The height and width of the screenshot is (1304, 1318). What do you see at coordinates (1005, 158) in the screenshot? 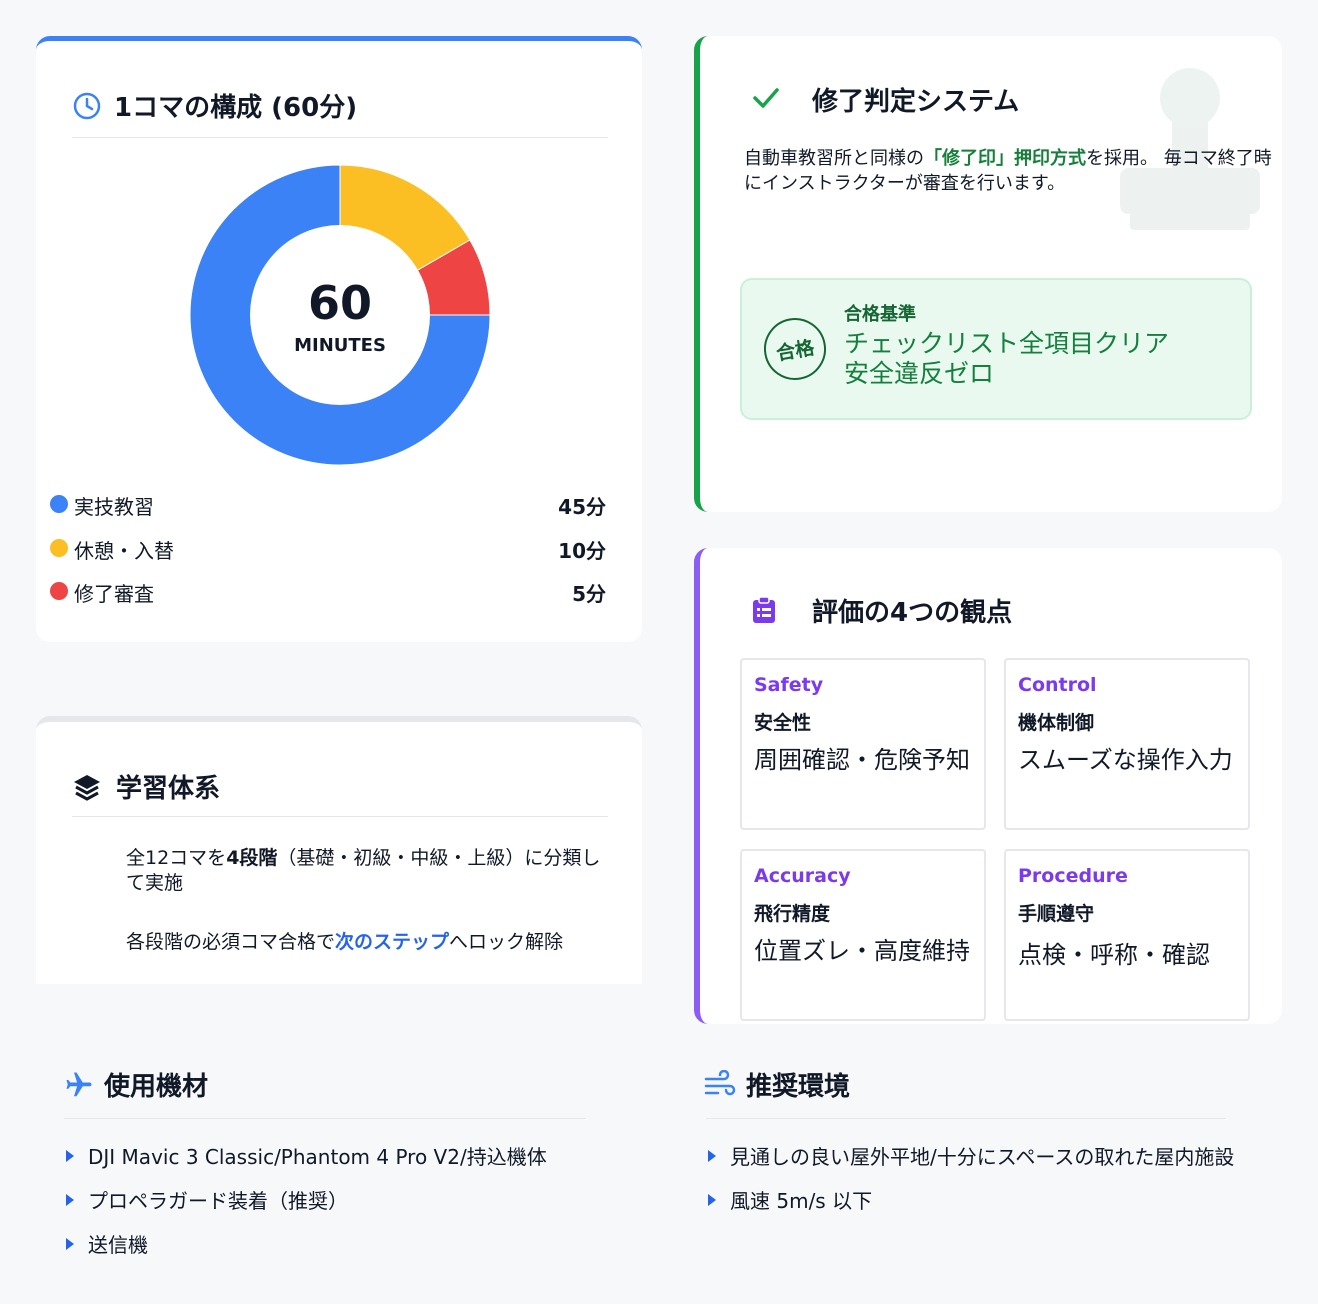
I see `desc-highlight: 「修了印」押印方式` at bounding box center [1005, 158].